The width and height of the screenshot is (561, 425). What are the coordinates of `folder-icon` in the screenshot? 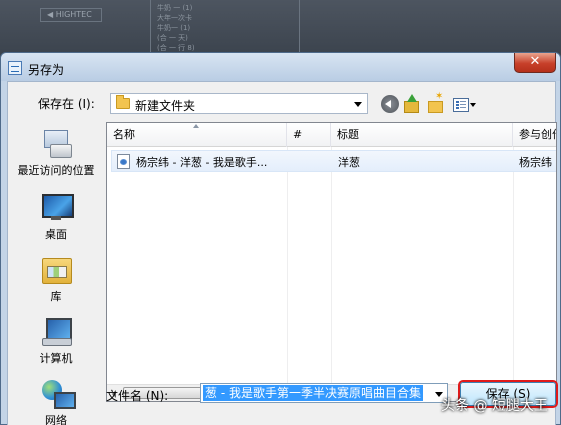 It's located at (123, 102).